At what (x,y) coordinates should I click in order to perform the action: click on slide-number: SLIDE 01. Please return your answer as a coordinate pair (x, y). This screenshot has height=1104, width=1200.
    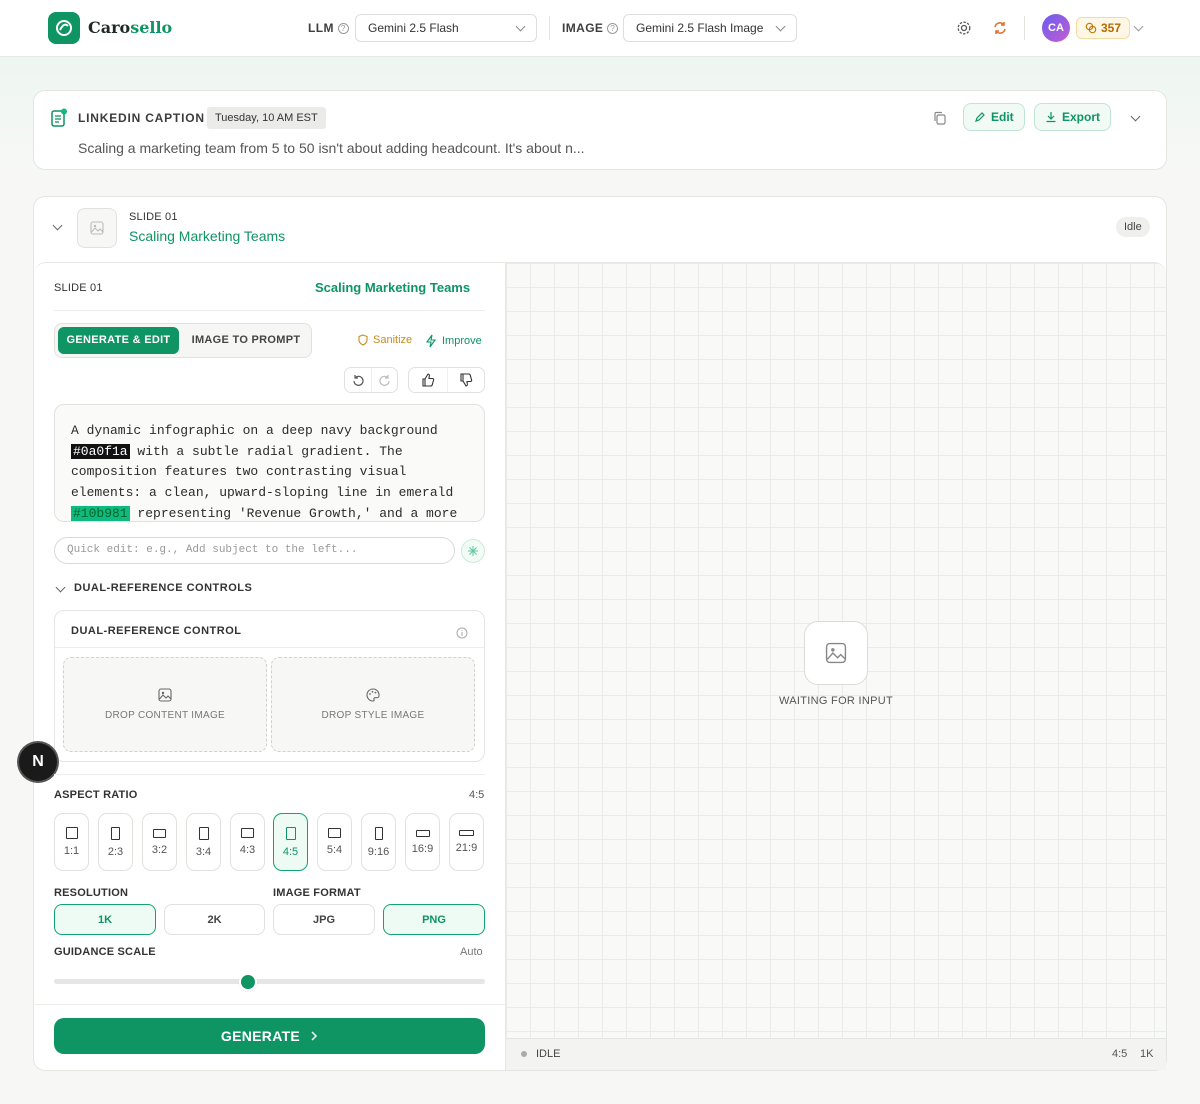
    Looking at the image, I should click on (153, 217).